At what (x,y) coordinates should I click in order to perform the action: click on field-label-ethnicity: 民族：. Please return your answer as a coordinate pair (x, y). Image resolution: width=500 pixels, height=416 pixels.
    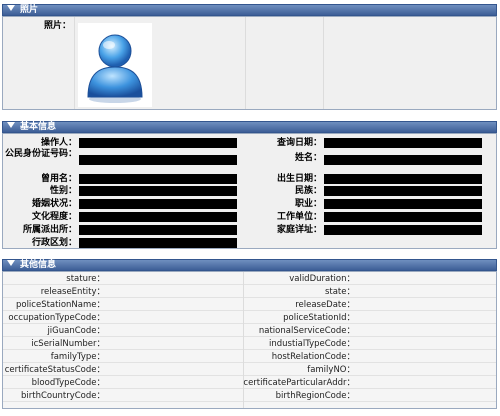
    Looking at the image, I should click on (308, 191).